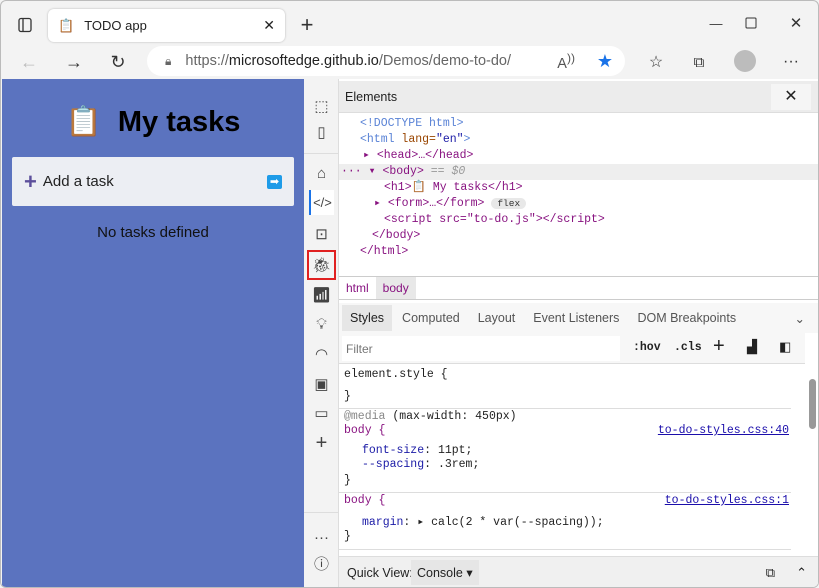 This screenshot has height=588, width=819. What do you see at coordinates (321, 412) in the screenshot?
I see `application-window-icon: ▭` at bounding box center [321, 412].